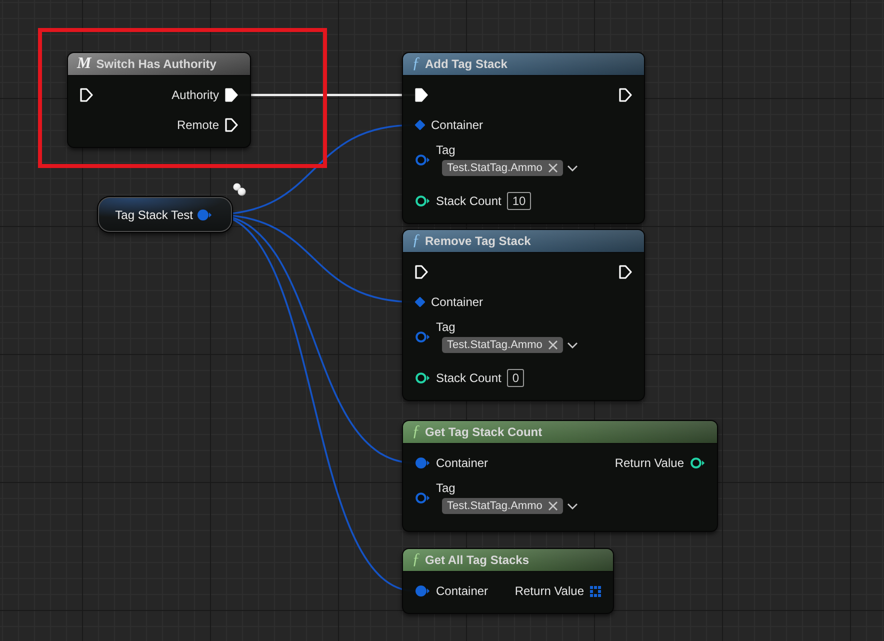  I want to click on pure-function-node: ƒ Get All Tag Stacks Container Return Value, so click(508, 581).